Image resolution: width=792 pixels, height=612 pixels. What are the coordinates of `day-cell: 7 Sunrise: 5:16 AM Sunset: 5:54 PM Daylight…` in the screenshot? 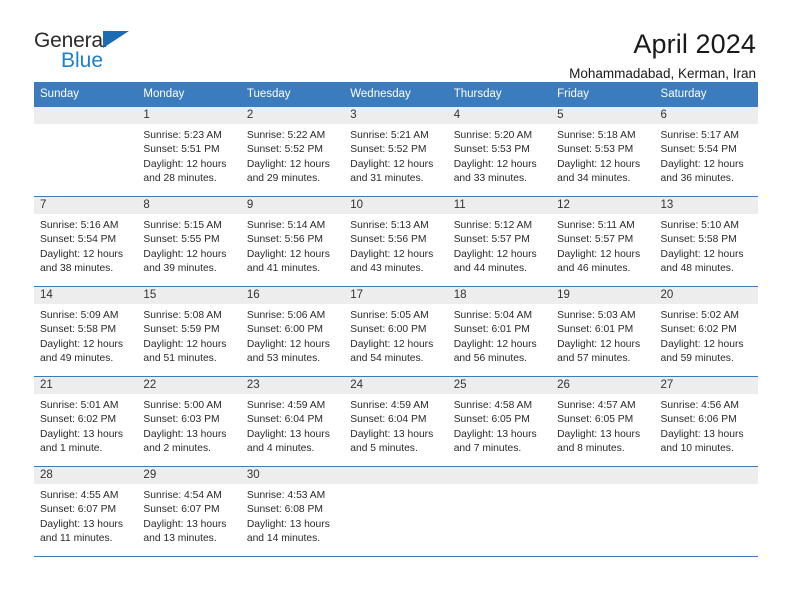 It's located at (86, 241).